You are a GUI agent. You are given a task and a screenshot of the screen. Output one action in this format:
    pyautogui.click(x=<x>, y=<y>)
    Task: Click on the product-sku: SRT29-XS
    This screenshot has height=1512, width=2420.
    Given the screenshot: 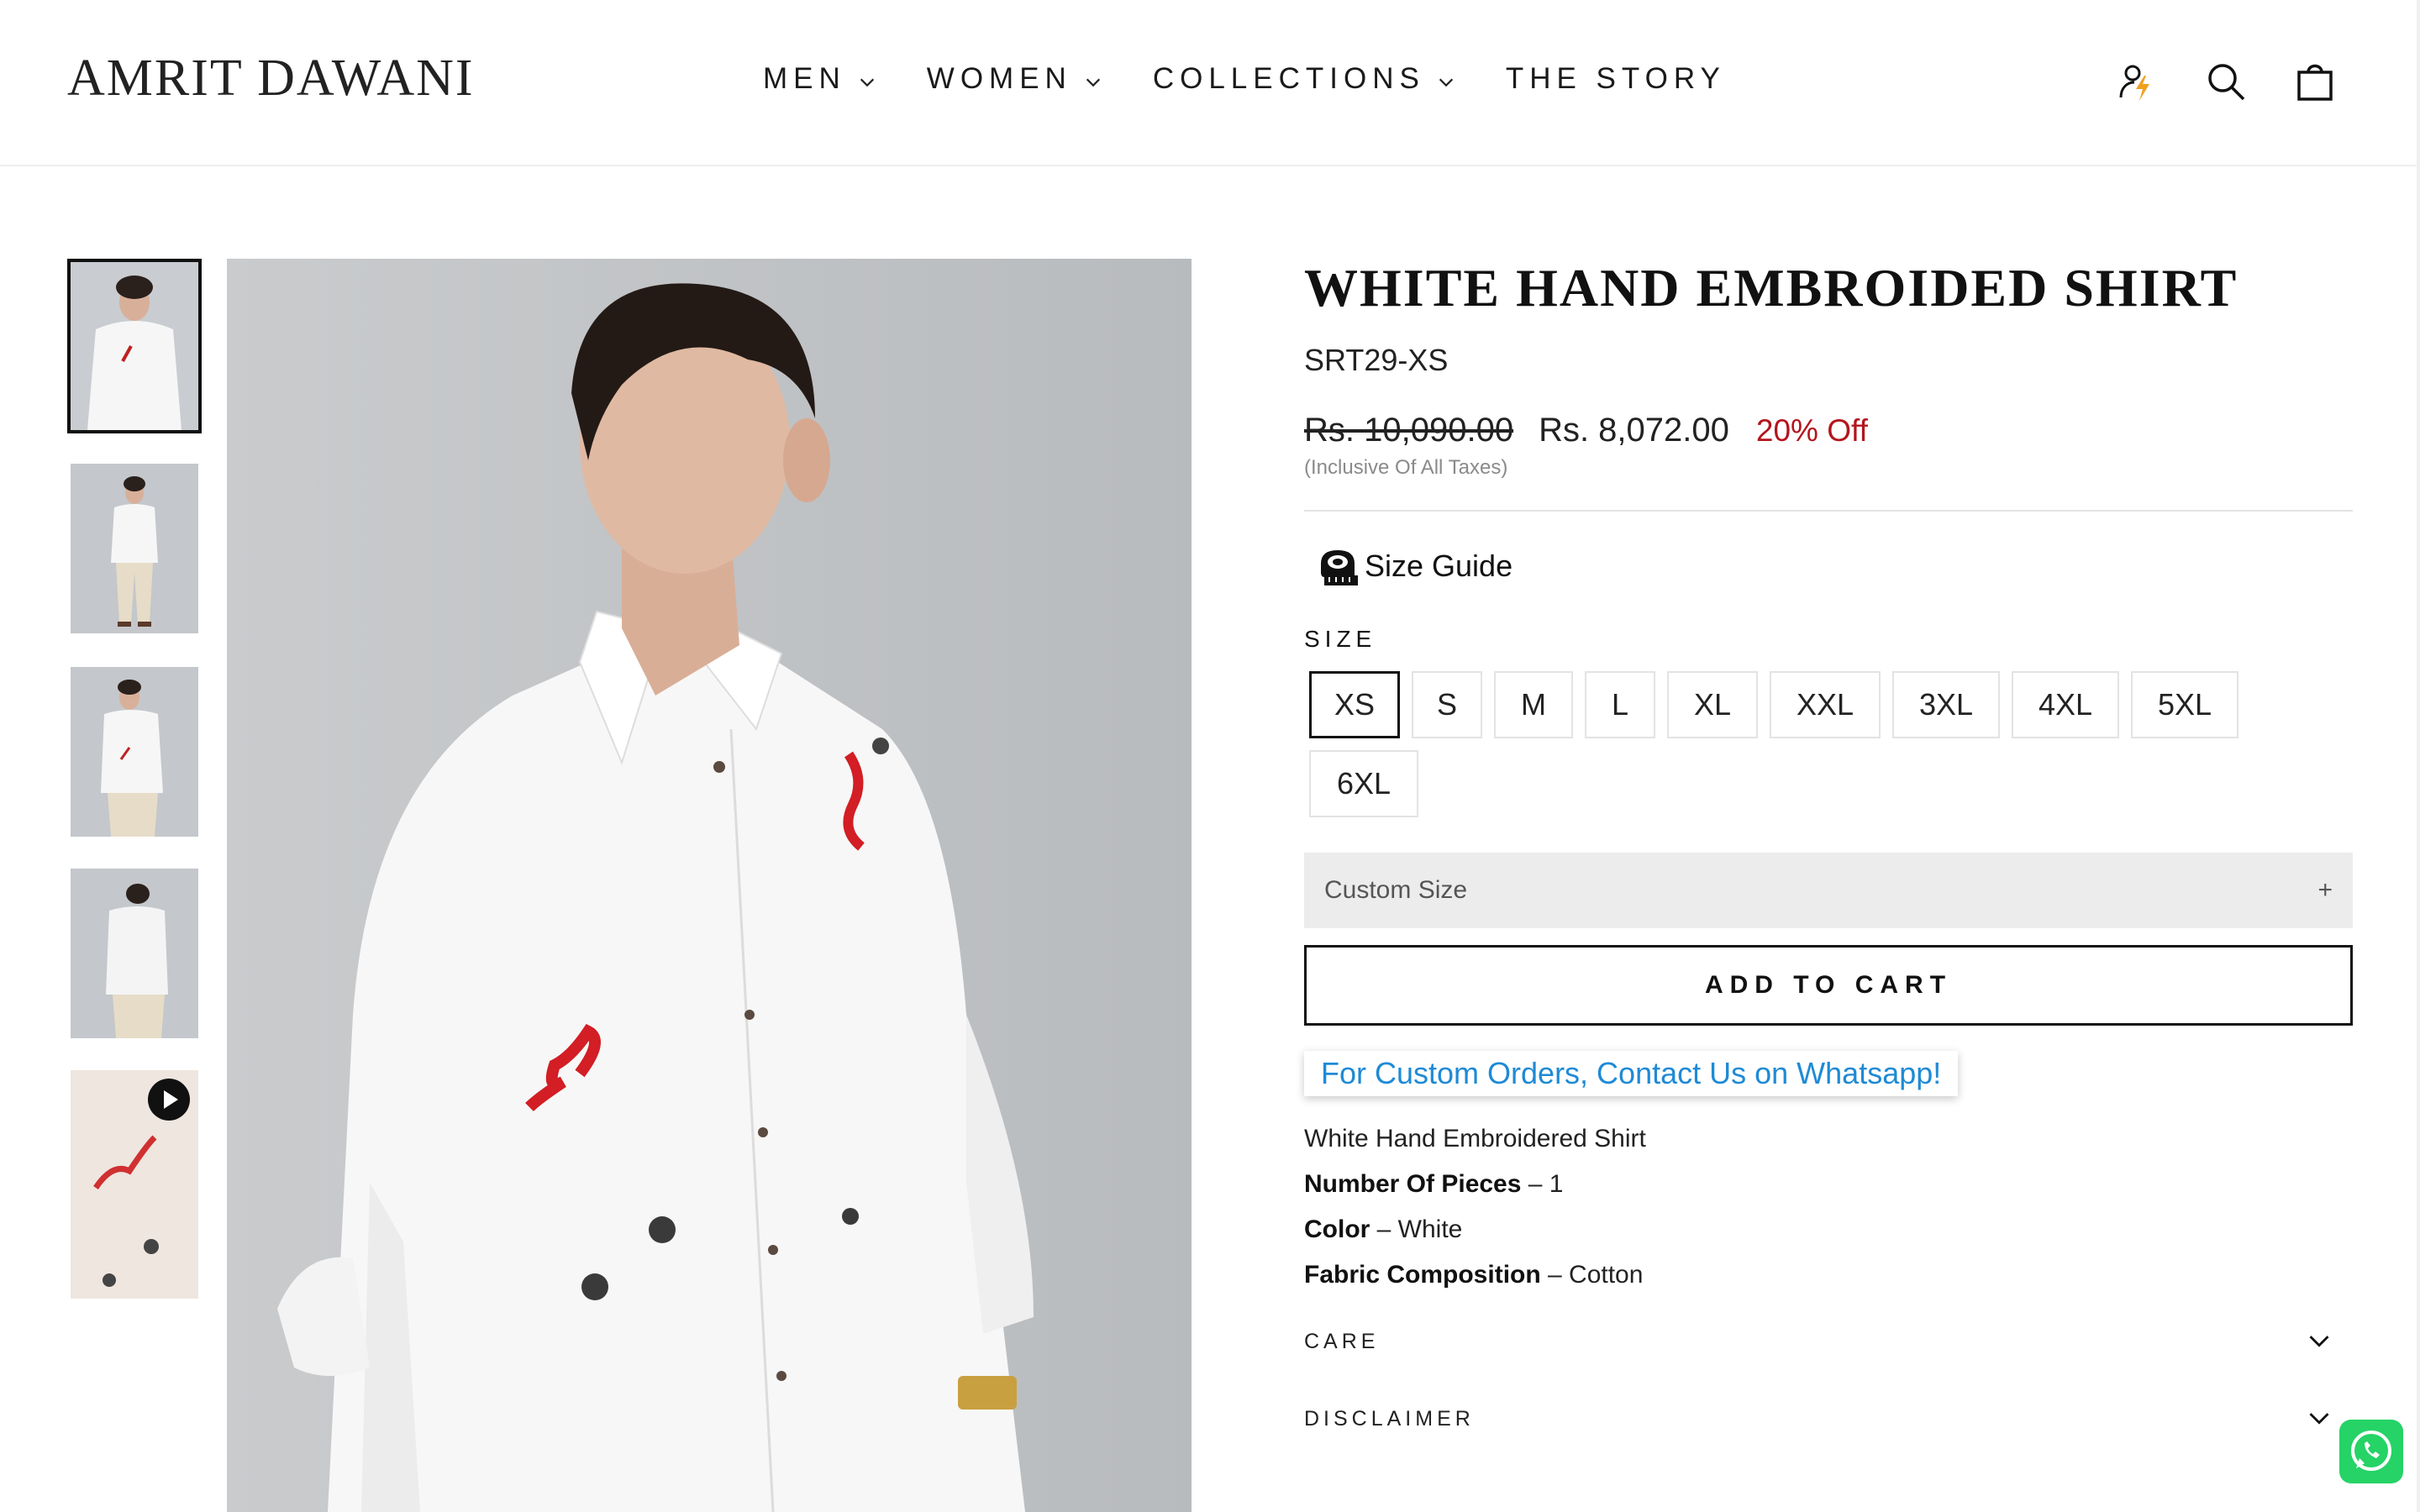 What is the action you would take?
    pyautogui.click(x=1377, y=360)
    